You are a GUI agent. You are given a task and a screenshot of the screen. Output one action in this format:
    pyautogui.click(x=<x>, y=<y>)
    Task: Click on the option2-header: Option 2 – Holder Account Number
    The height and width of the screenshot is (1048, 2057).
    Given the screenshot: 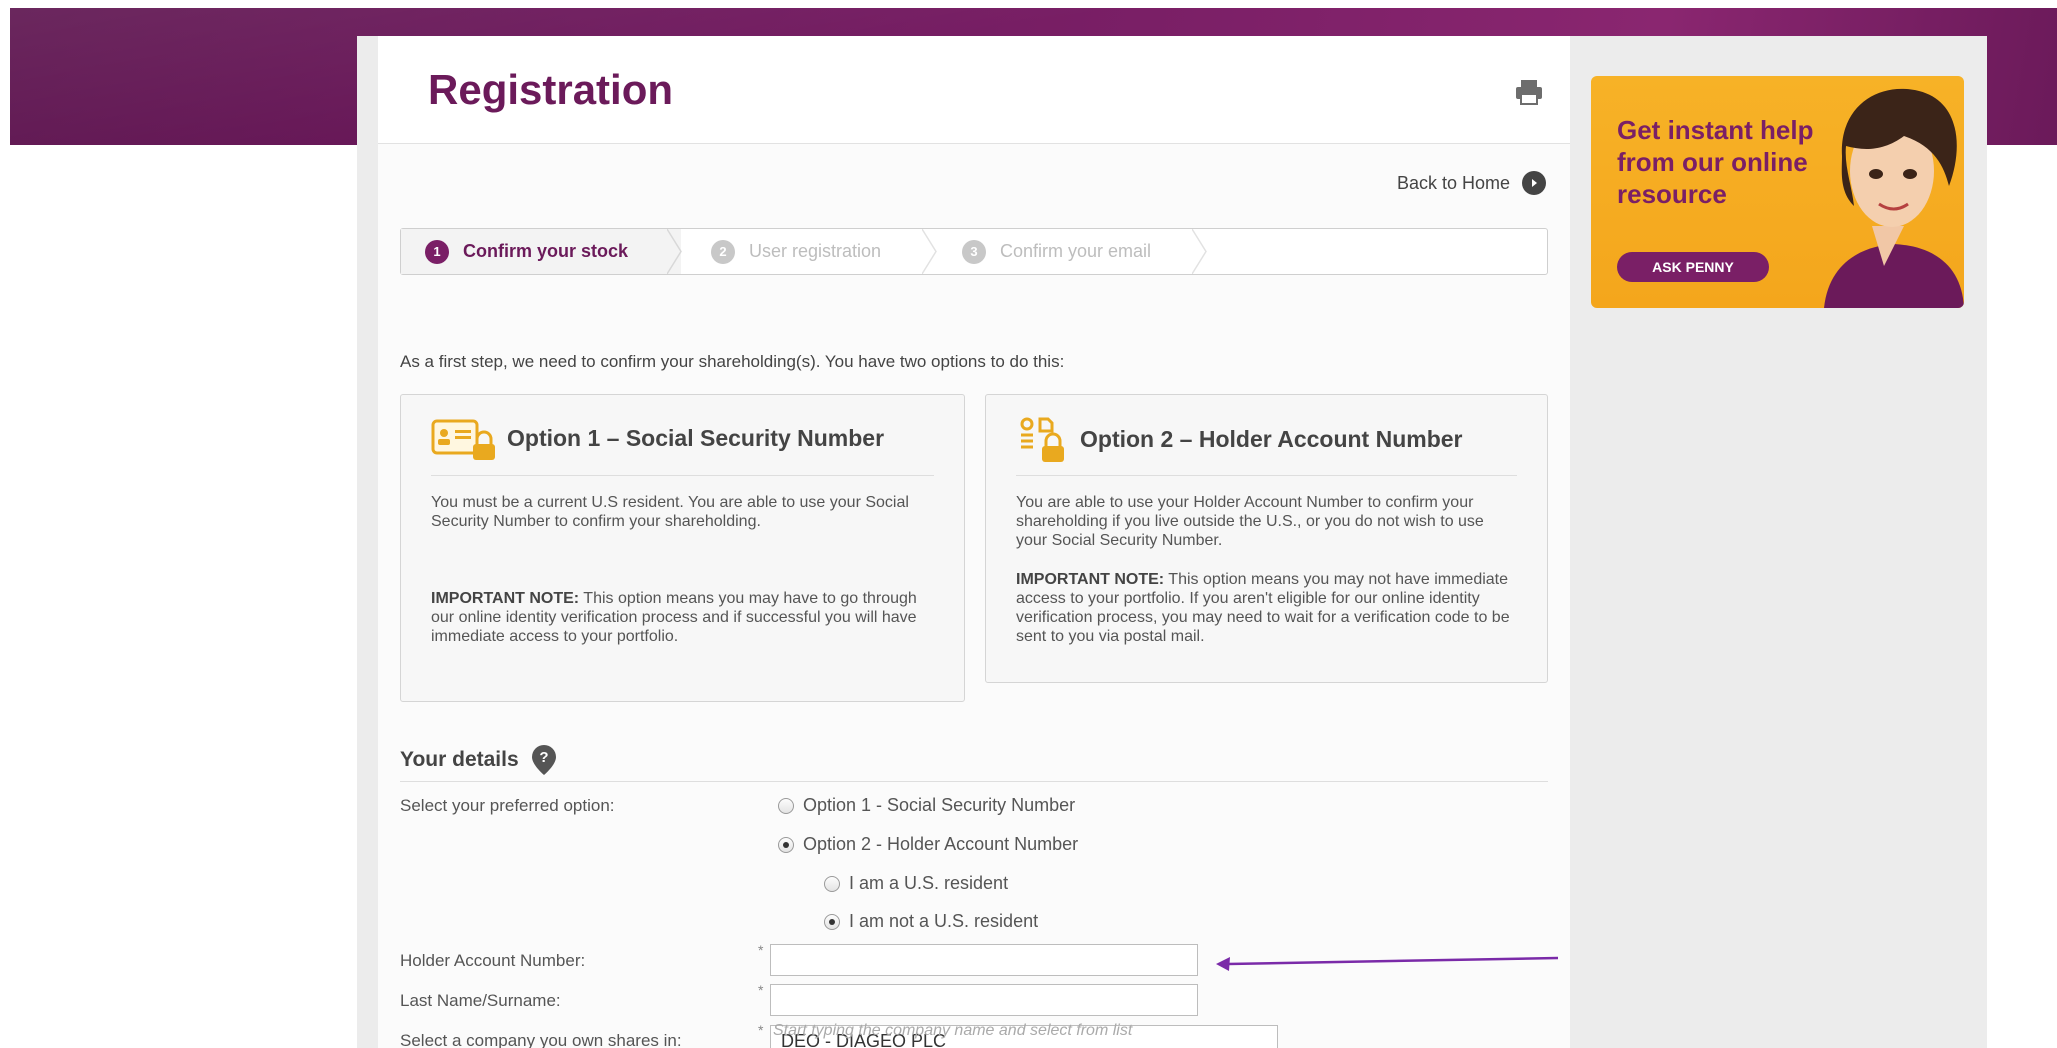 What is the action you would take?
    pyautogui.click(x=1240, y=439)
    